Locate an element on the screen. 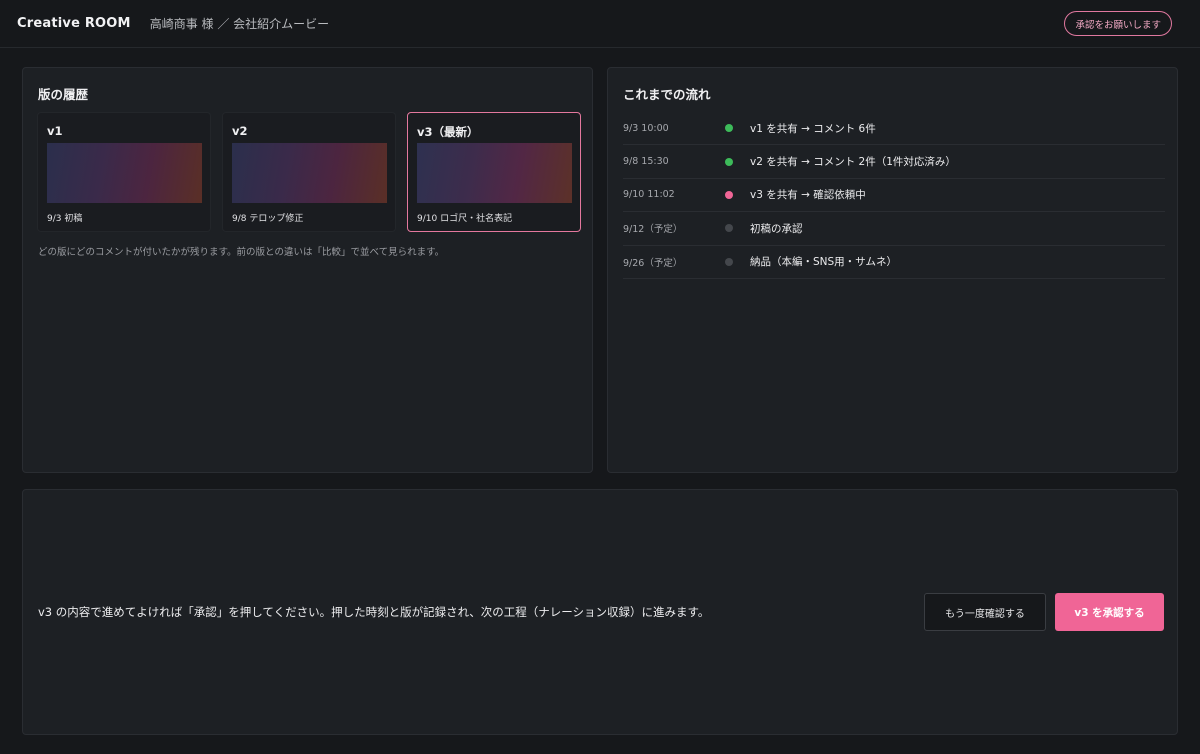 The image size is (1200, 754). timeline-date: 9/8 15:30 is located at coordinates (646, 162).